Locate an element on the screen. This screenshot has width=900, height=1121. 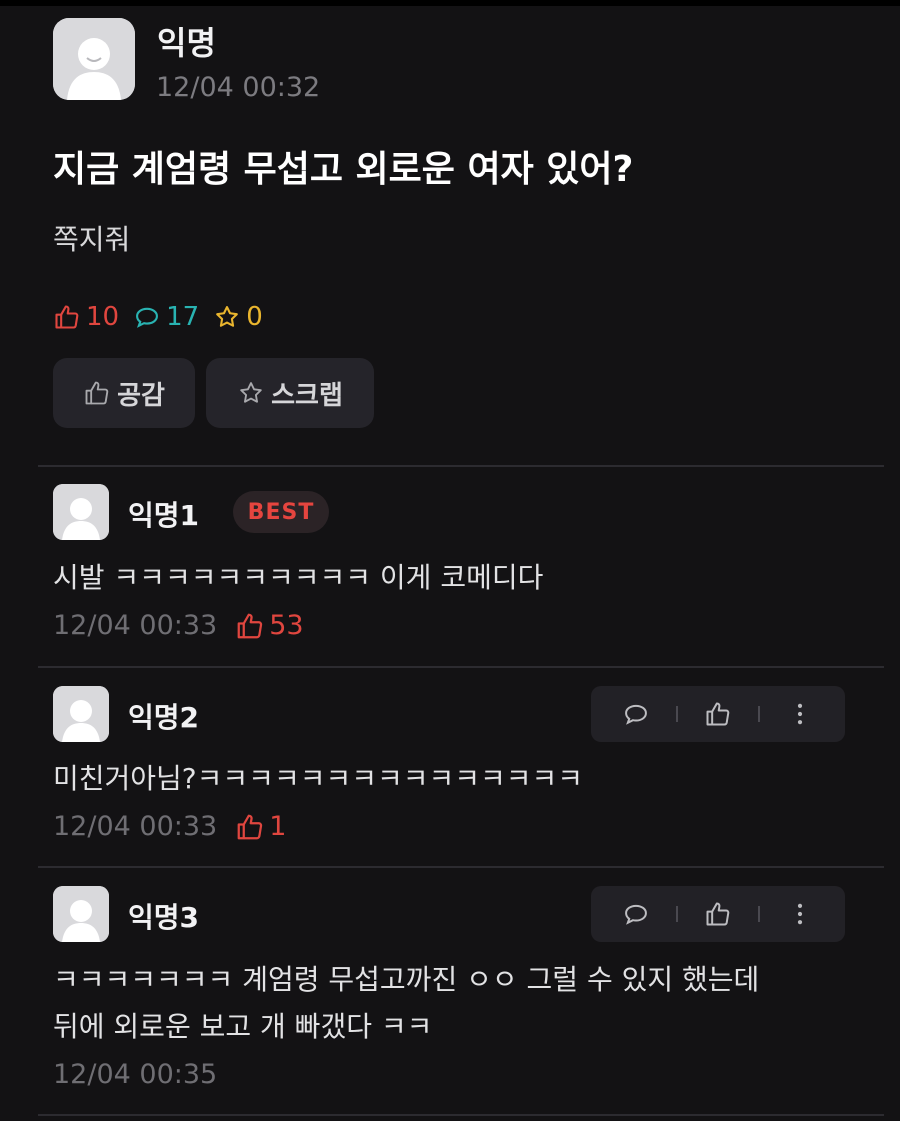
comment-text-line-2: 뒤에 외로운 보고 개 빠갰다 ㅋㅋ is located at coordinates (243, 1026).